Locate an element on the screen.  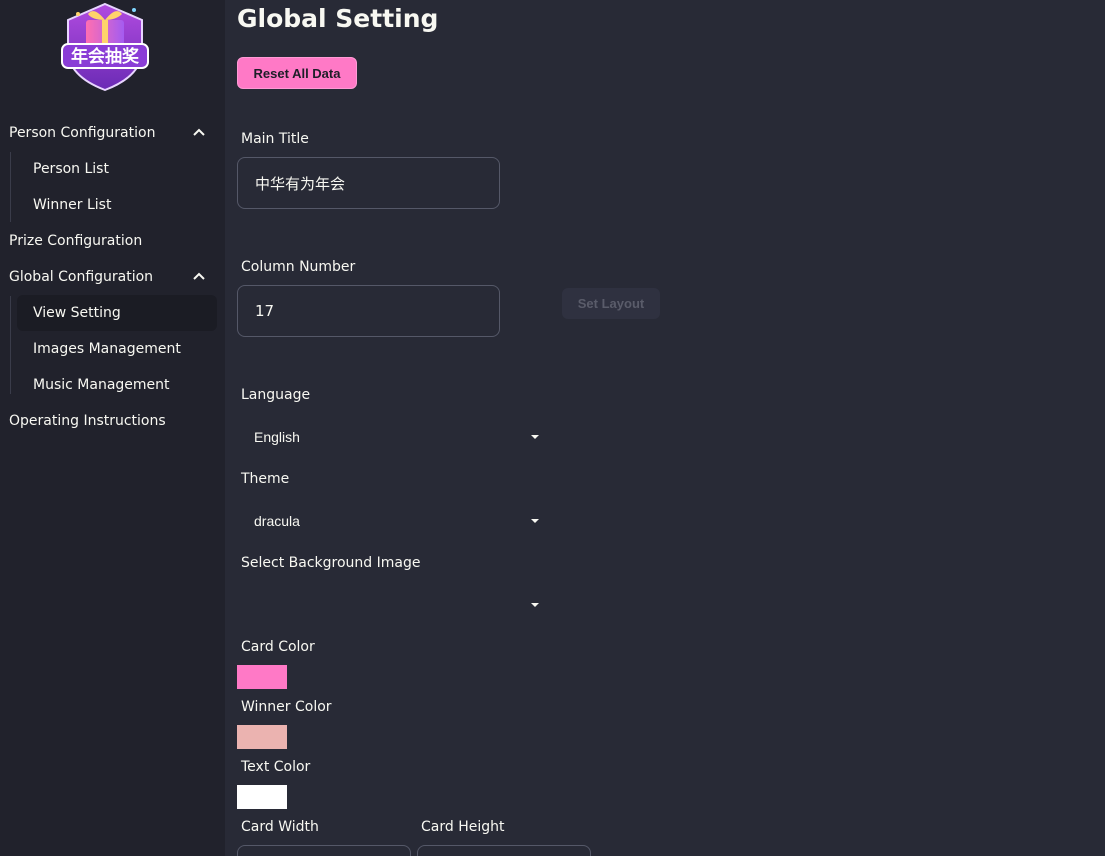
theme-label: Theme is located at coordinates (265, 479).